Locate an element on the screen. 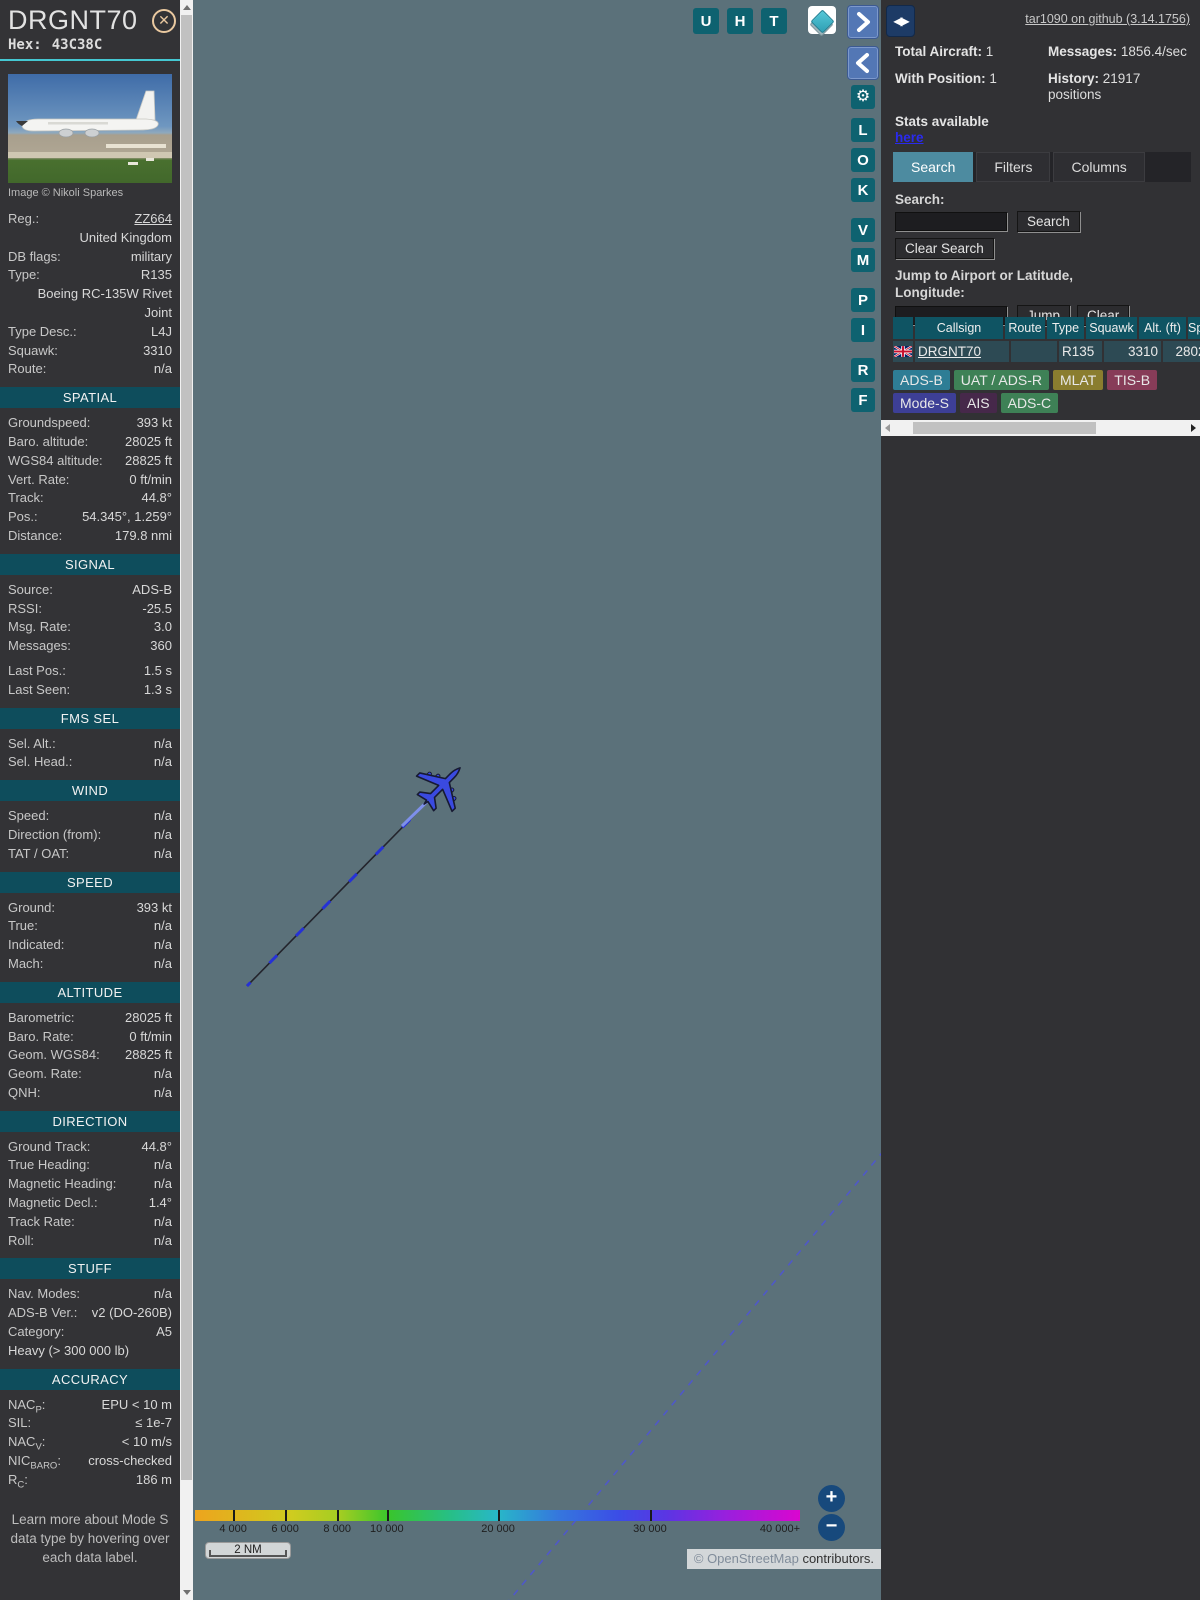 The image size is (1200, 1600). data-row: Geom. WGS84: 28825 ft is located at coordinates (90, 1055).